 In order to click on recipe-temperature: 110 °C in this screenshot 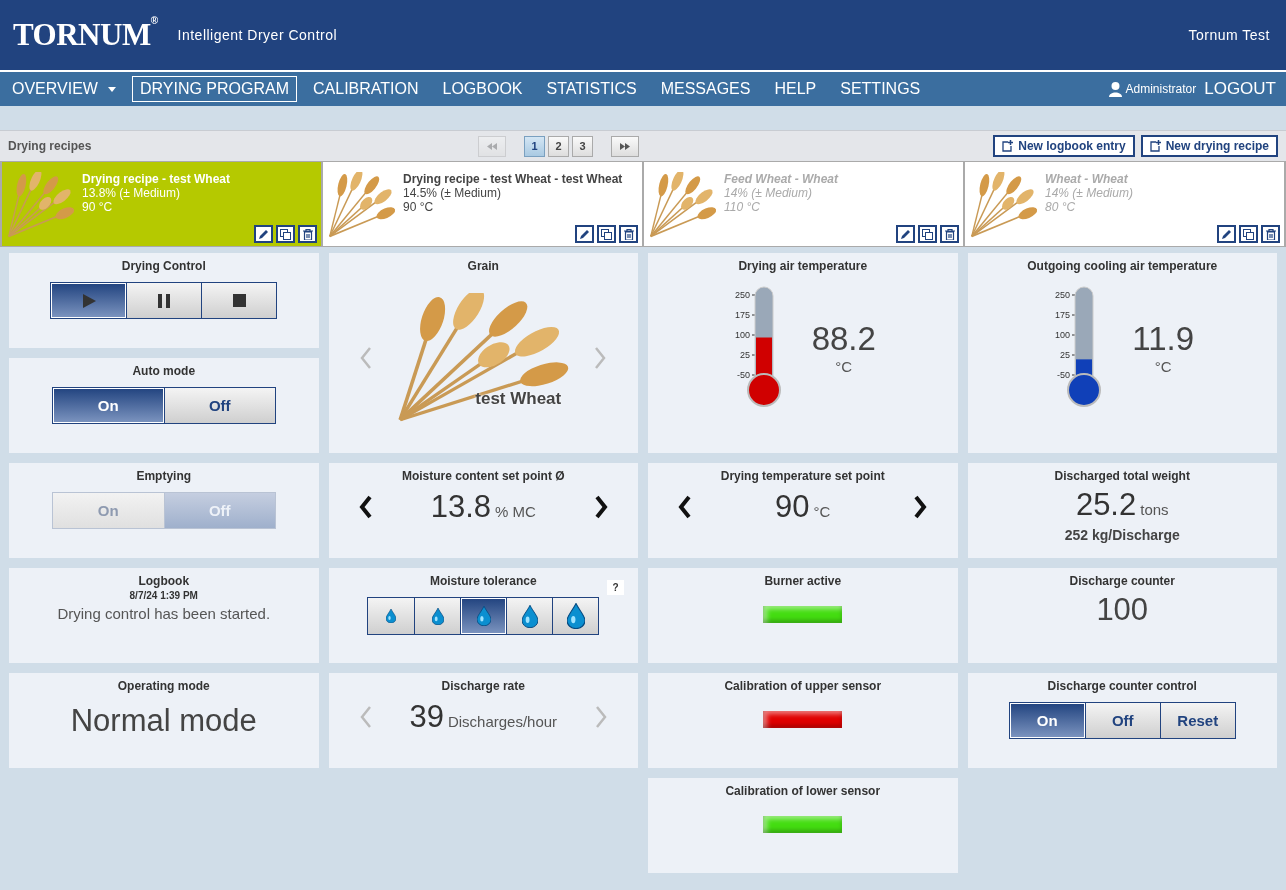, I will do `click(742, 207)`.